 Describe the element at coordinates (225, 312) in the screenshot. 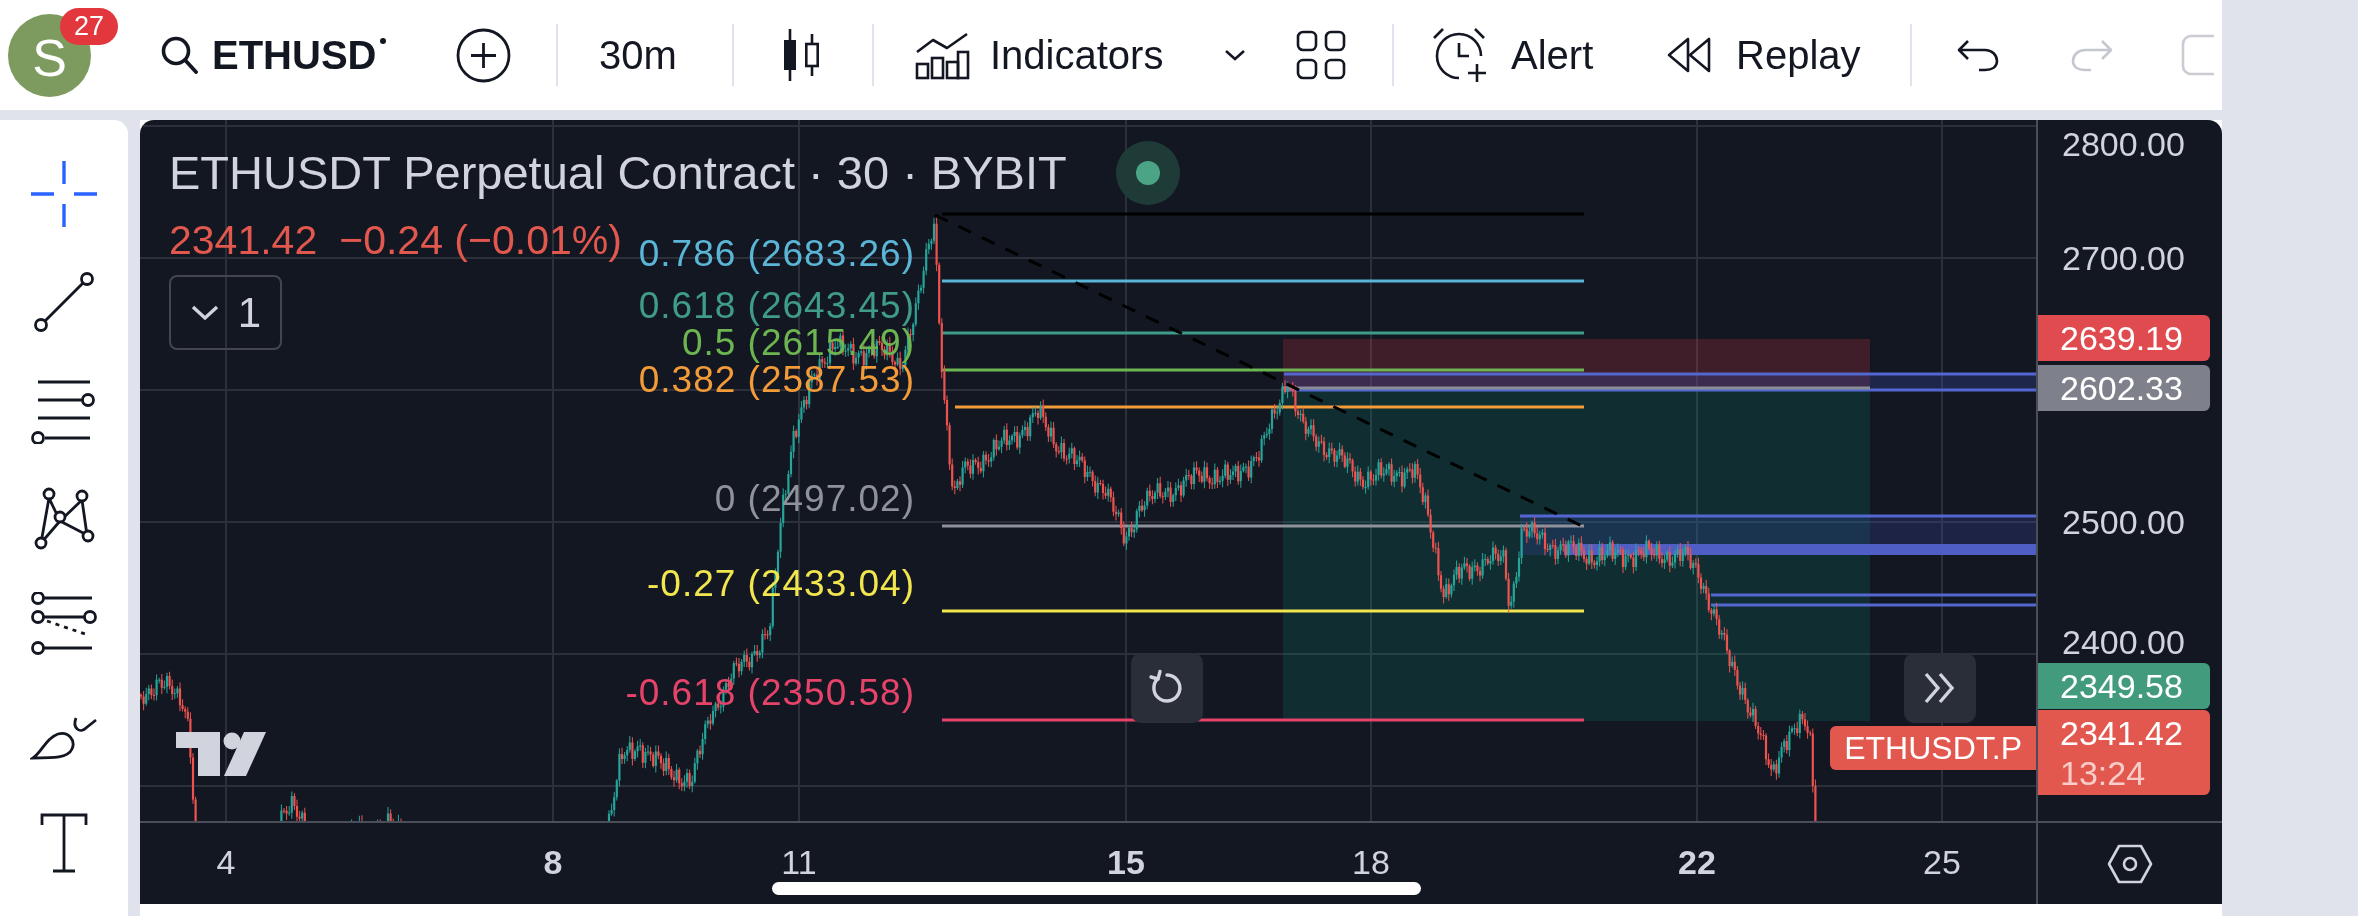

I see `collapse-indicators-button: 1` at that location.